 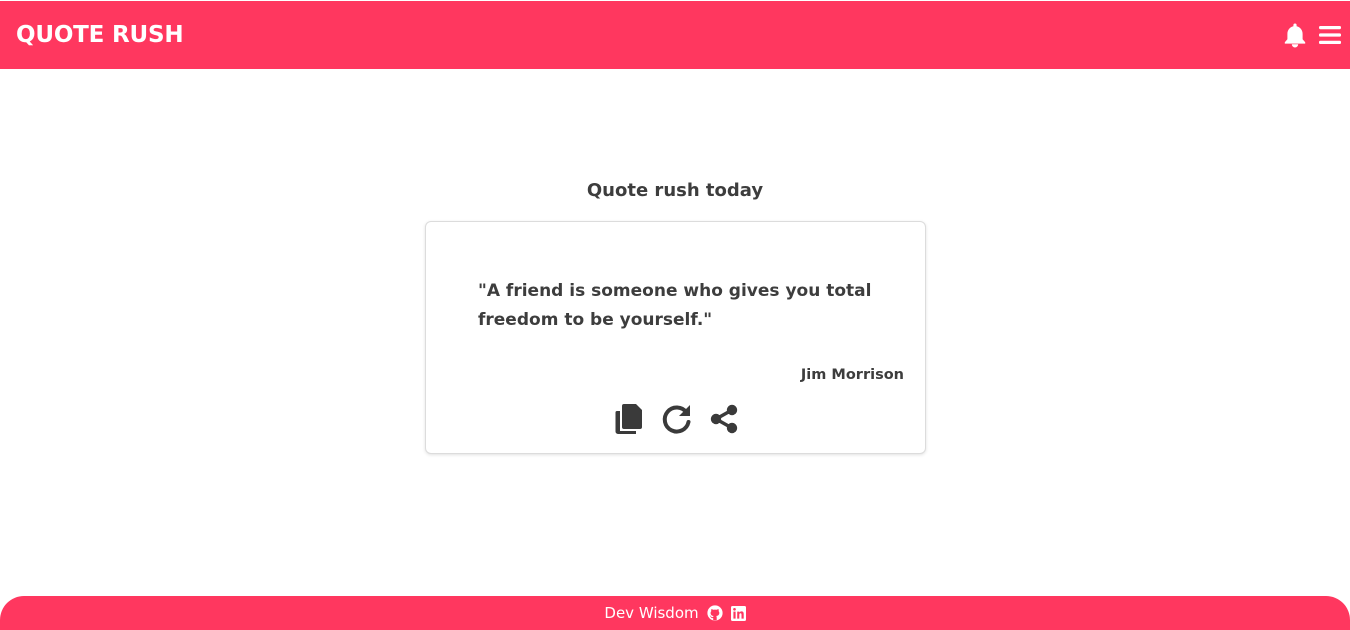 I want to click on linkedin-icon, so click(x=738, y=613).